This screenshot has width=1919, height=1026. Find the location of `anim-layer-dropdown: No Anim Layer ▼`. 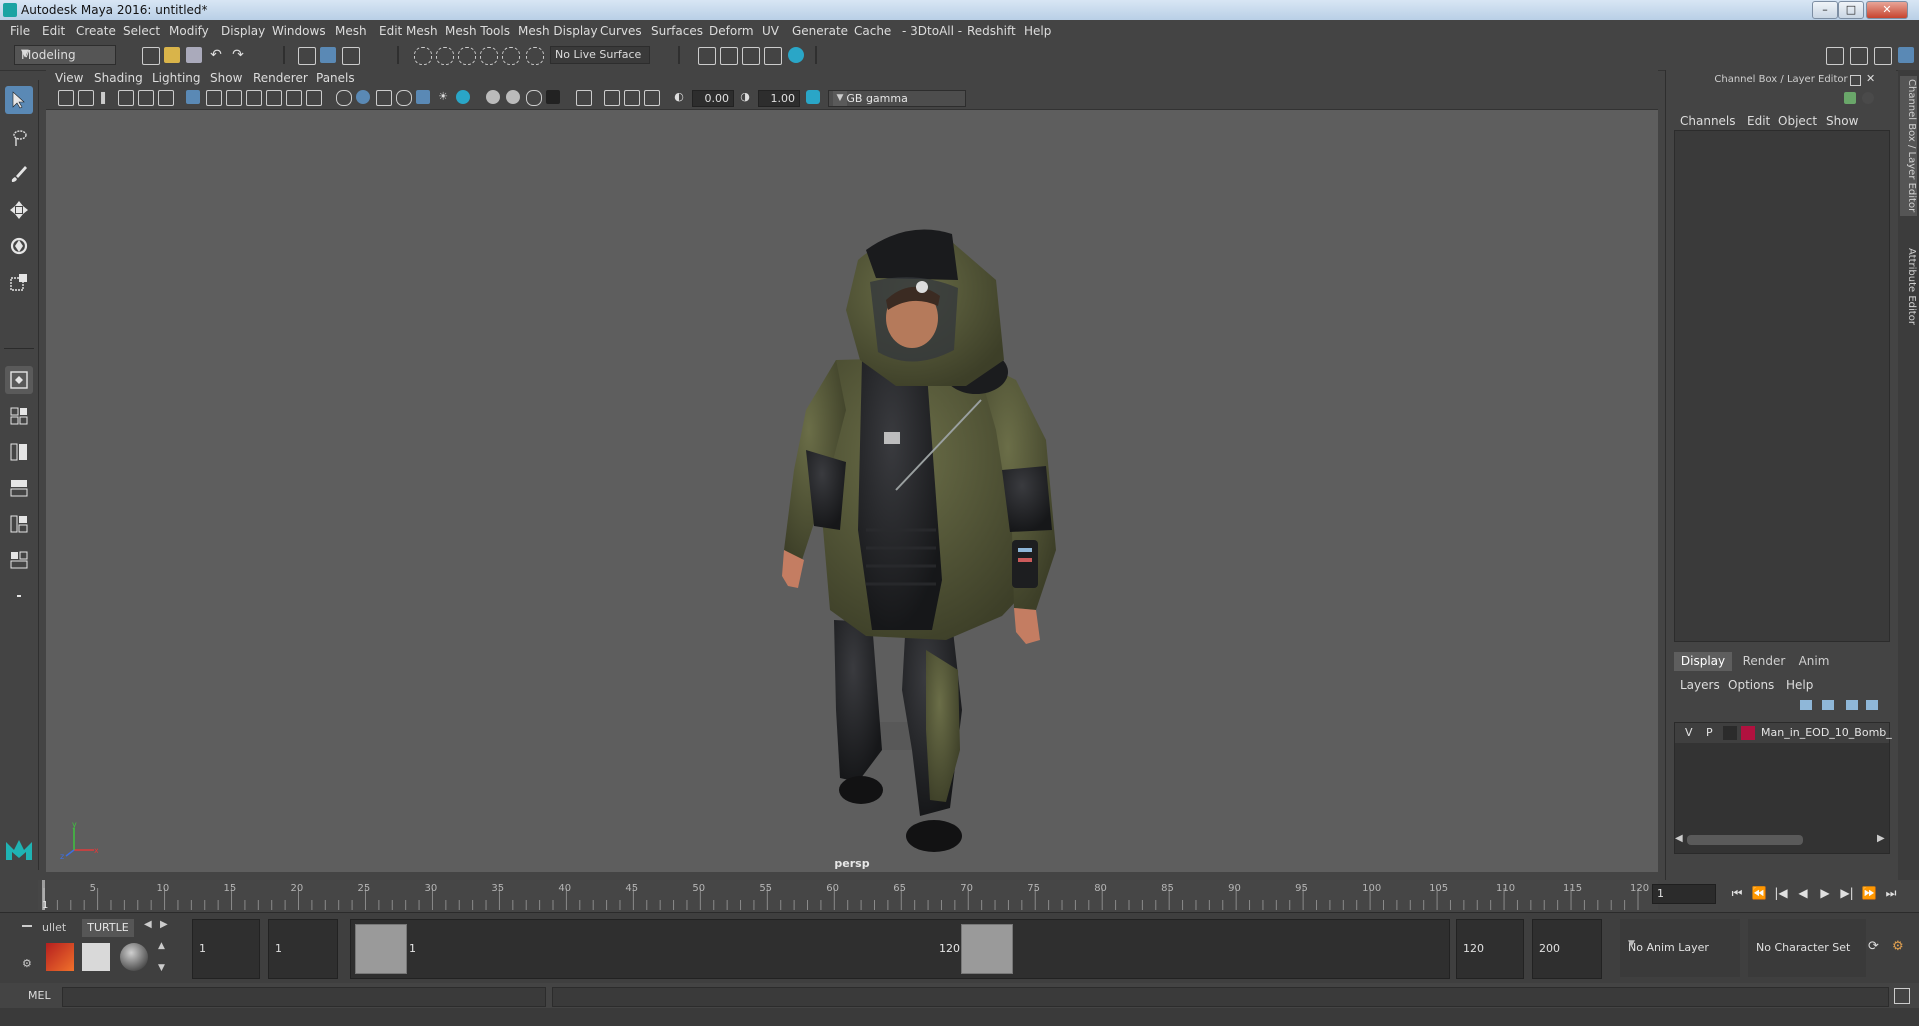

anim-layer-dropdown: No Anim Layer ▼ is located at coordinates (1680, 948).